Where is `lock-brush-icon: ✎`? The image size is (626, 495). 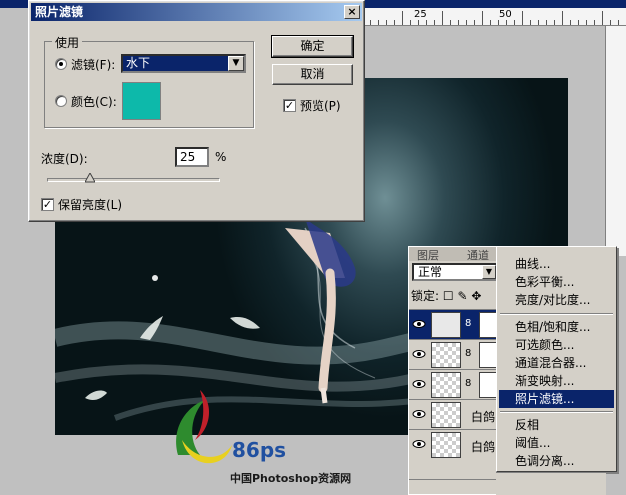
lock-brush-icon: ✎ is located at coordinates (462, 296).